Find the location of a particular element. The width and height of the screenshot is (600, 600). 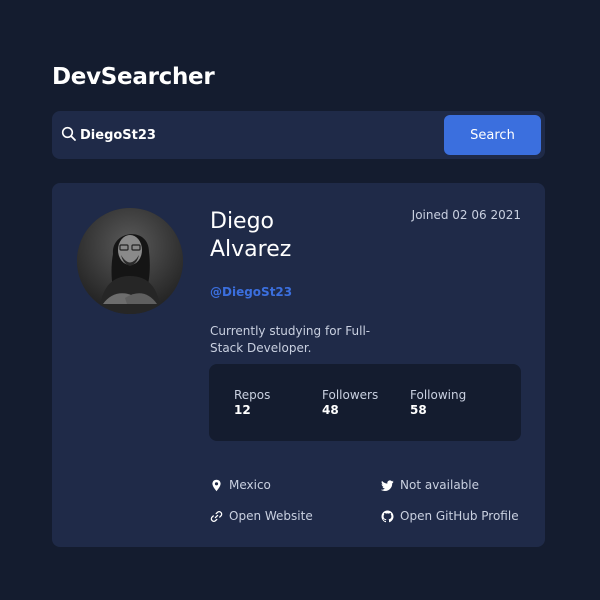

search-input is located at coordinates (230, 135).